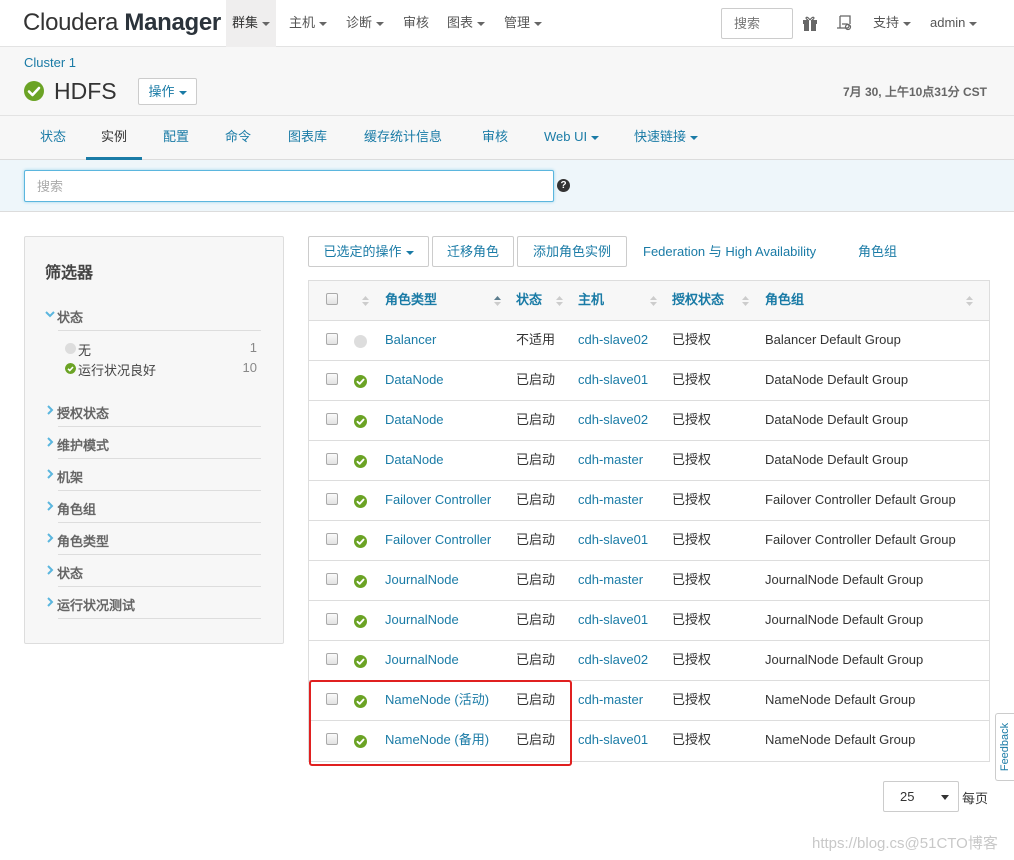 This screenshot has width=1014, height=860. I want to click on federation-ha-link: Federation 与 High Availability, so click(729, 251).